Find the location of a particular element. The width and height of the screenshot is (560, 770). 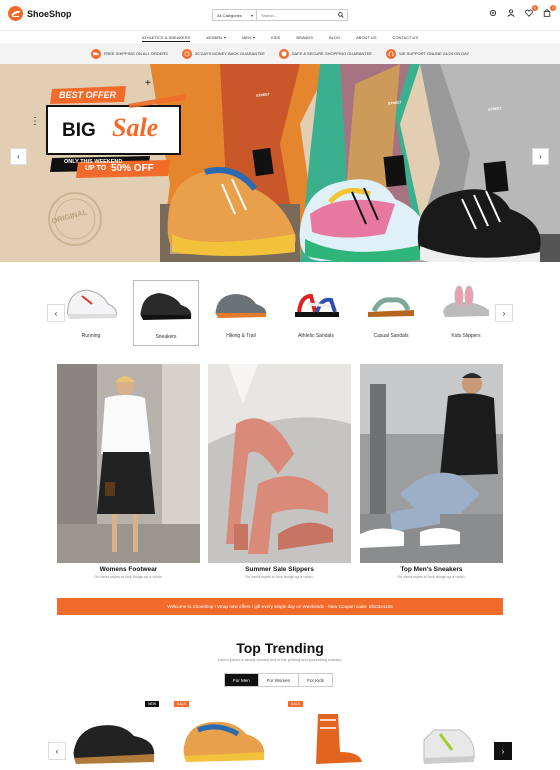

feature-label: WE SUPPORT ONLINE 24/24 ON DAY is located at coordinates (434, 53).